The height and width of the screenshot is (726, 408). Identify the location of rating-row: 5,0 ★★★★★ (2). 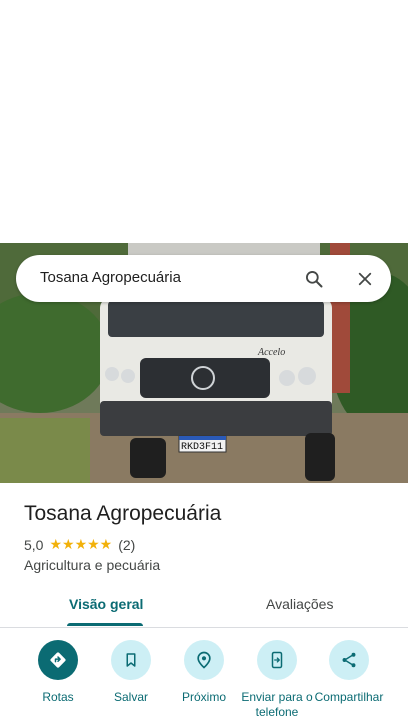
(79, 544).